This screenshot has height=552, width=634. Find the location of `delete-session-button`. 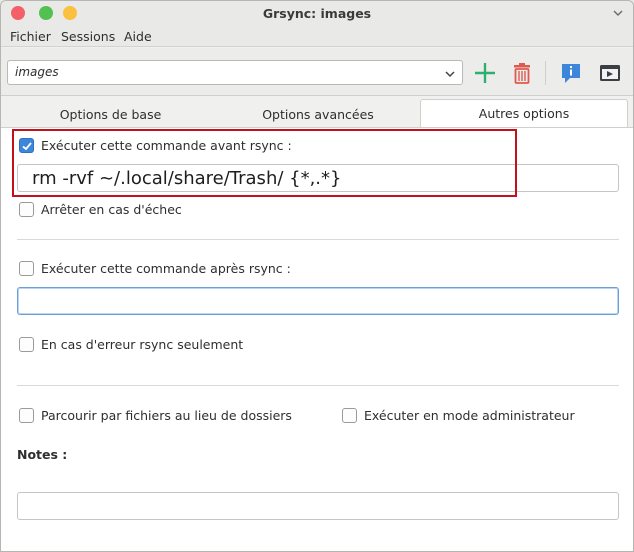

delete-session-button is located at coordinates (522, 73).